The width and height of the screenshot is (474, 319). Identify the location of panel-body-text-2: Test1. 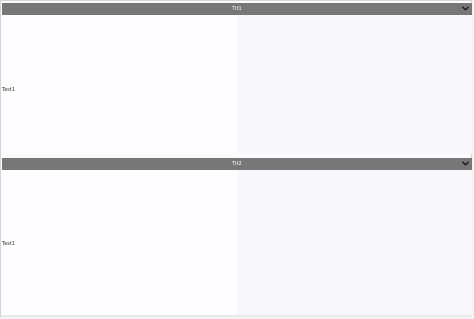
(9, 244).